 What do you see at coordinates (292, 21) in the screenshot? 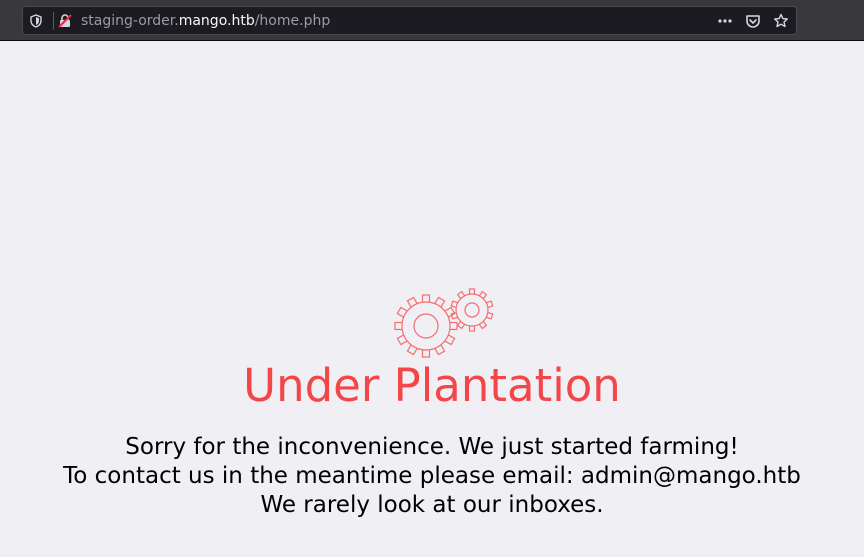
I see `url-path: /home.php` at bounding box center [292, 21].